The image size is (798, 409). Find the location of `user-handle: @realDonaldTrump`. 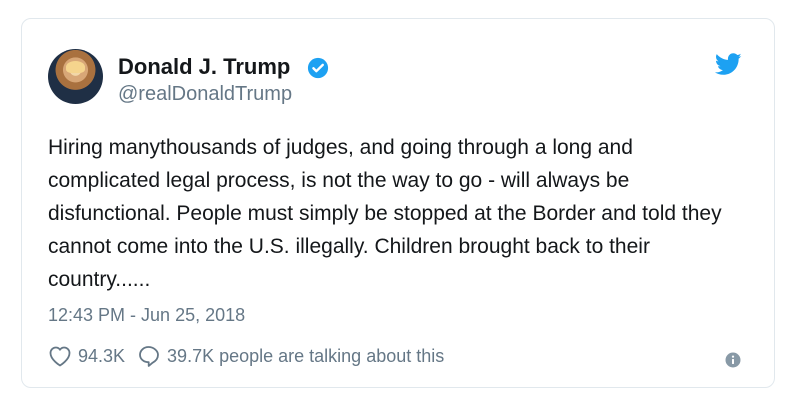

user-handle: @realDonaldTrump is located at coordinates (205, 94).